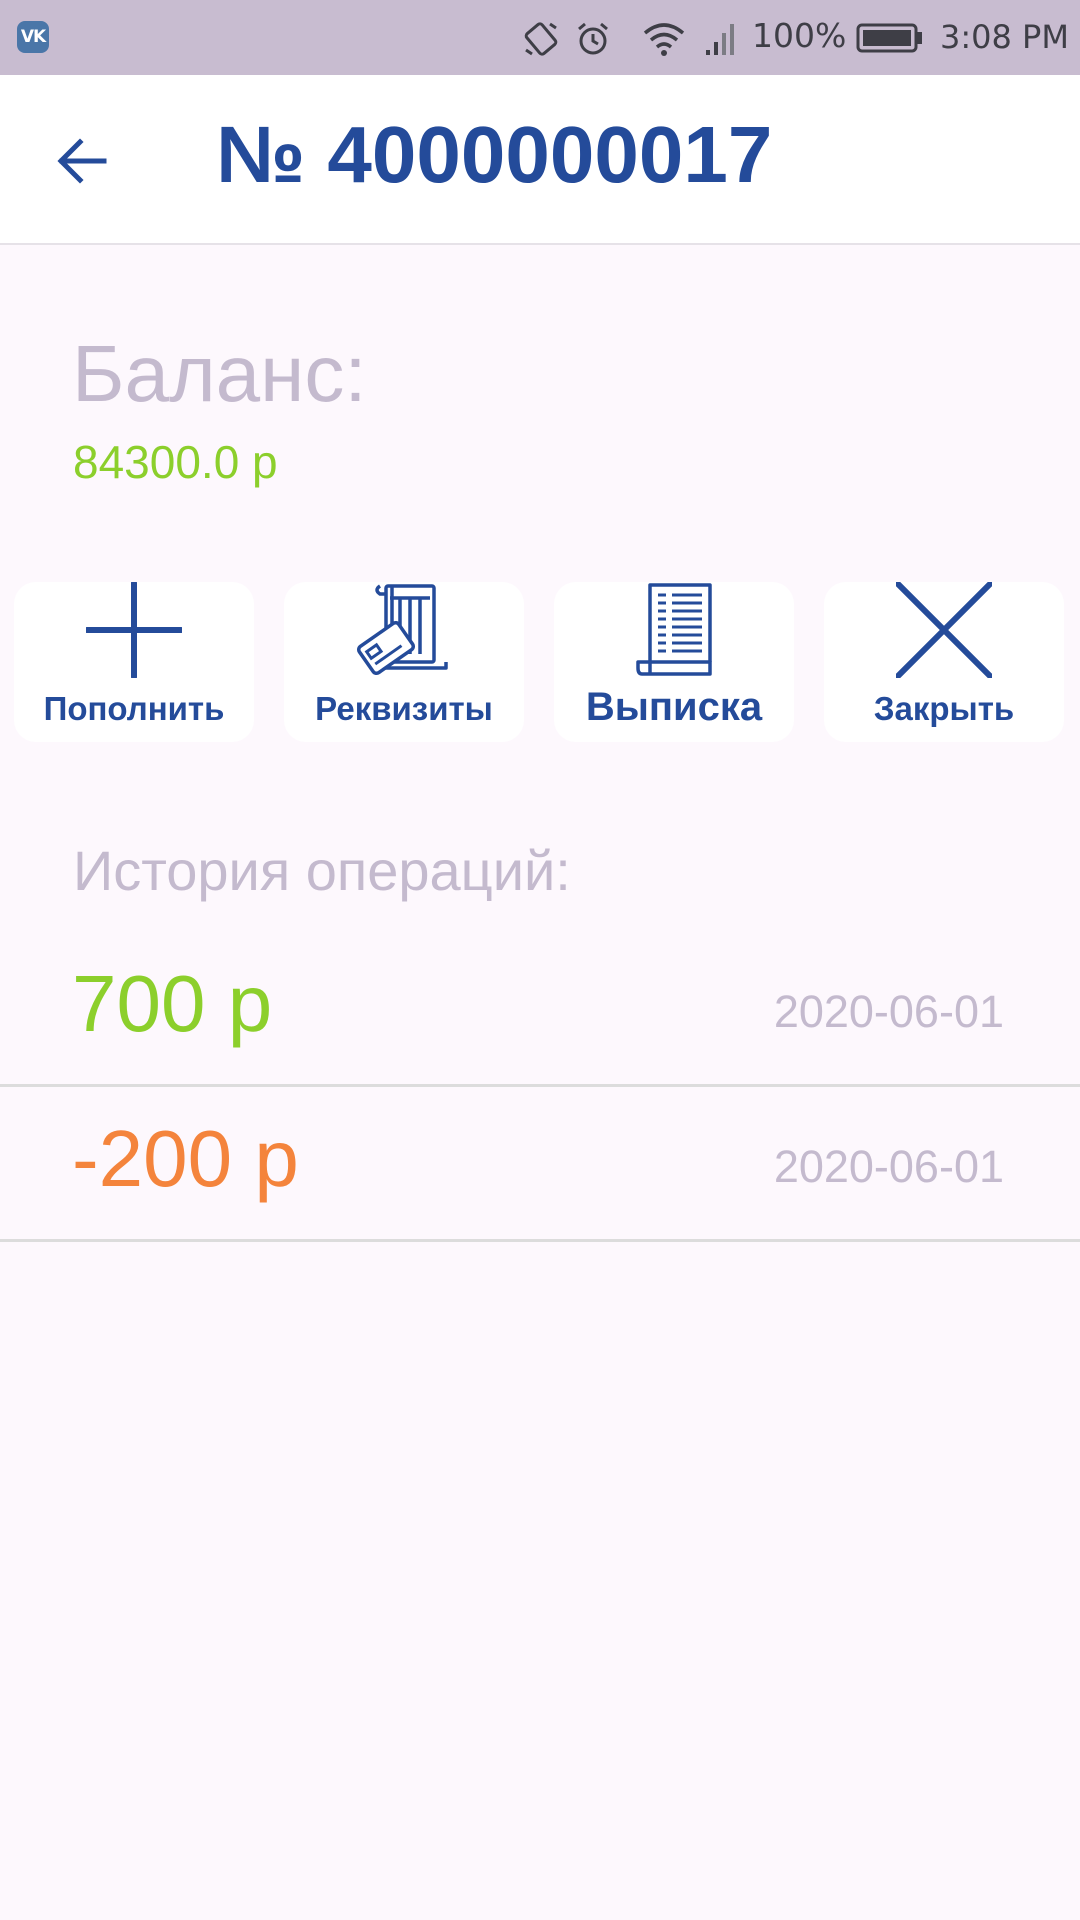 The height and width of the screenshot is (1920, 1080). Describe the element at coordinates (720, 39) in the screenshot. I see `signal-icon` at that location.